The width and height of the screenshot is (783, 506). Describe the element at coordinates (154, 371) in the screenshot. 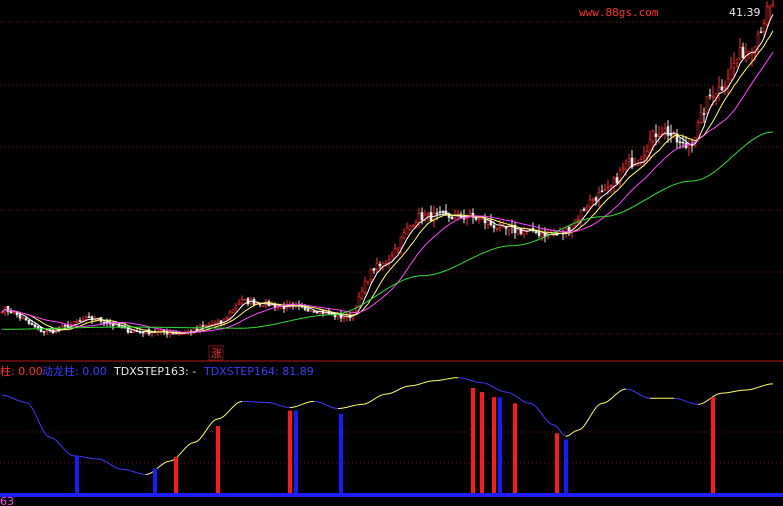

I see `indicator-label-tdxstep163: TDXSTEP163: -` at that location.